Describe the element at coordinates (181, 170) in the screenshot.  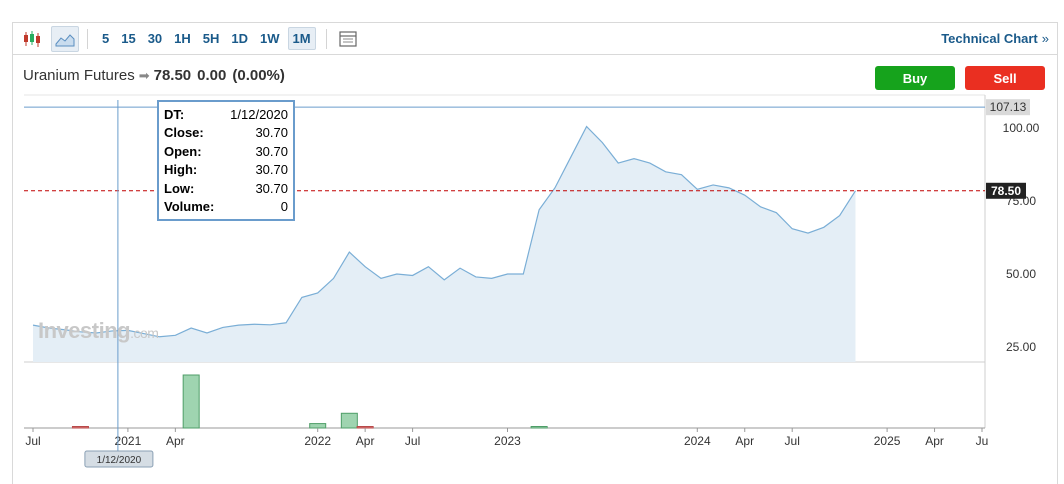
I see `tooltip-key: High:` at that location.